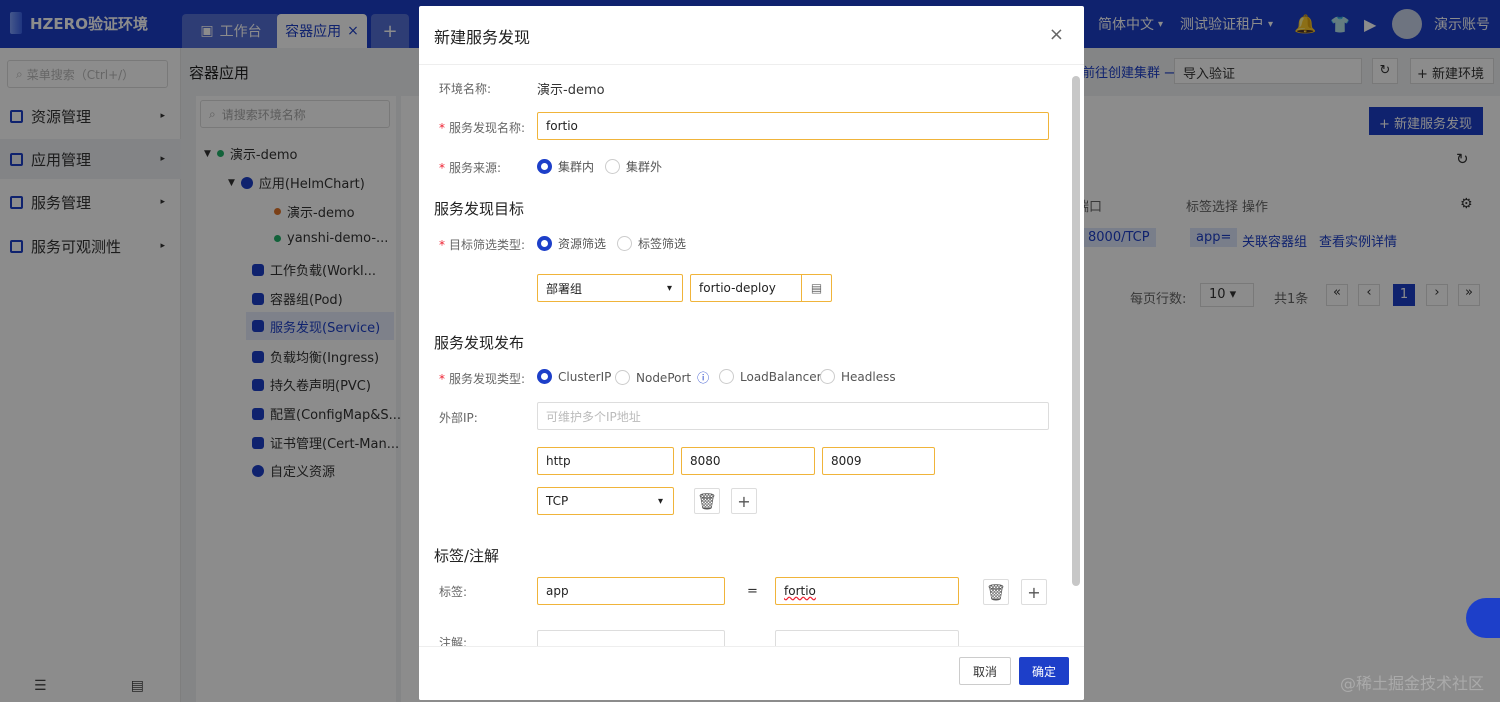 This screenshot has height=702, width=1500. I want to click on svc-type-label: * 服务发现类型:, so click(482, 379).